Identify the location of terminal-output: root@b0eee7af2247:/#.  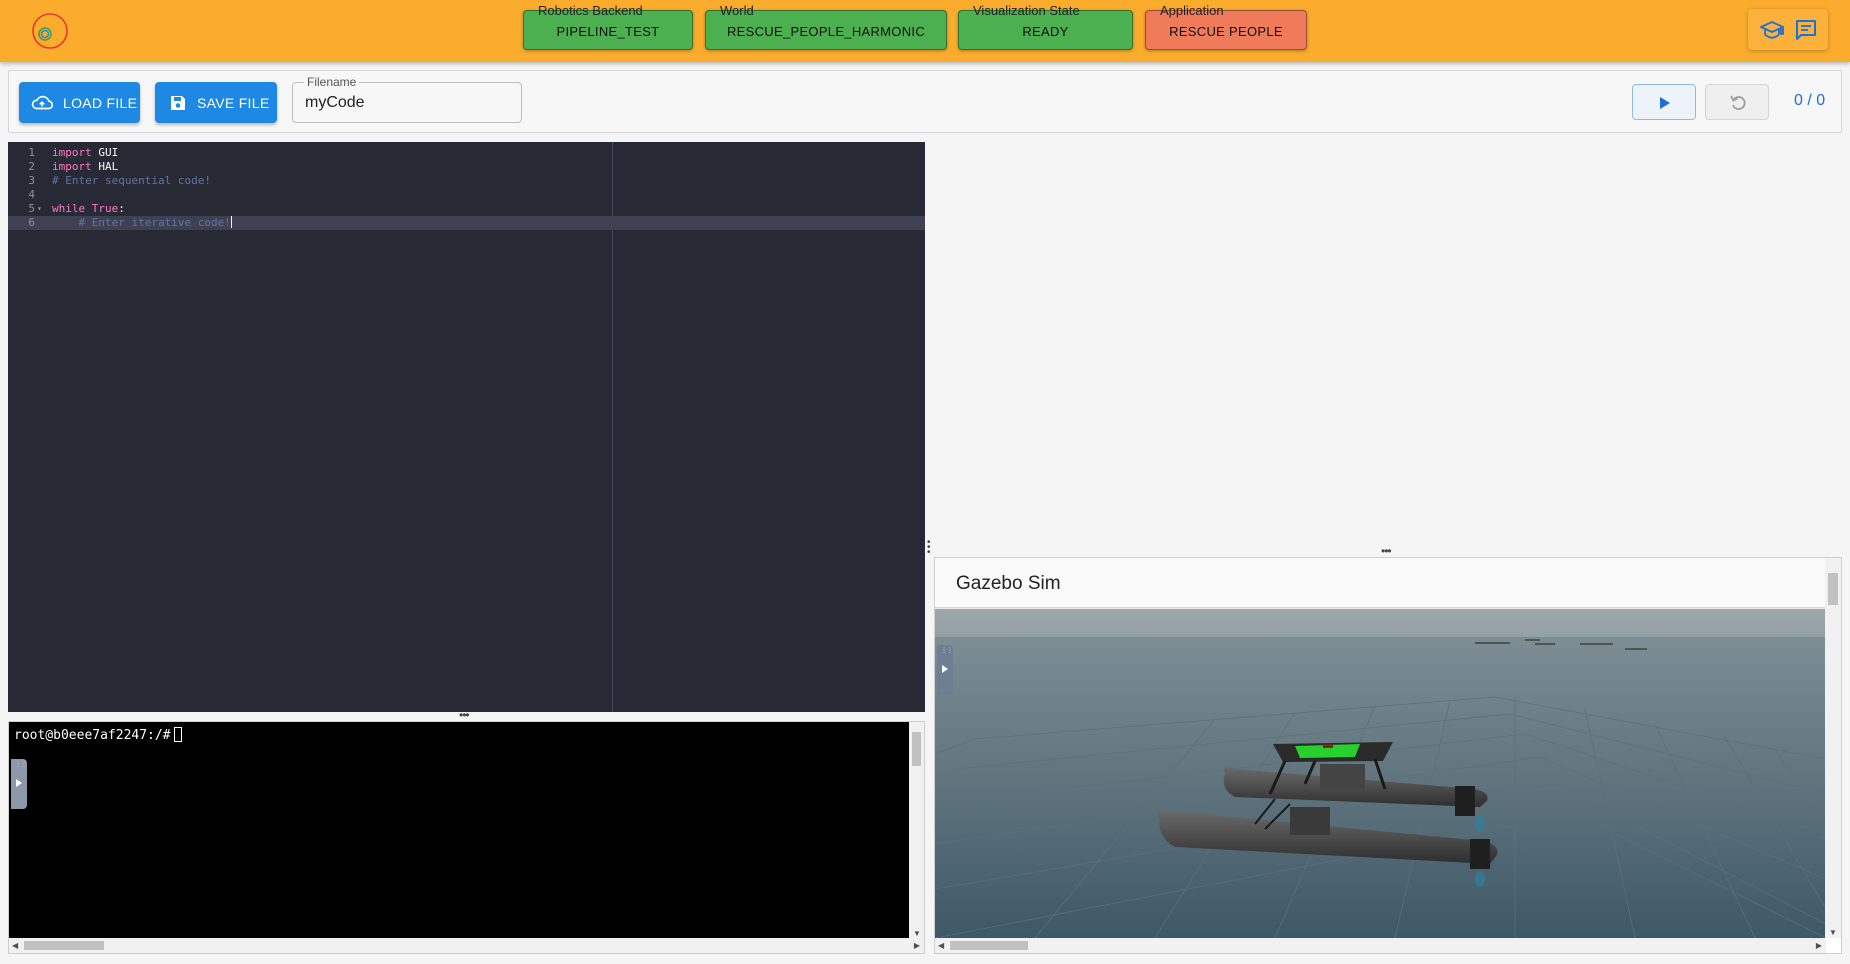
(98, 735).